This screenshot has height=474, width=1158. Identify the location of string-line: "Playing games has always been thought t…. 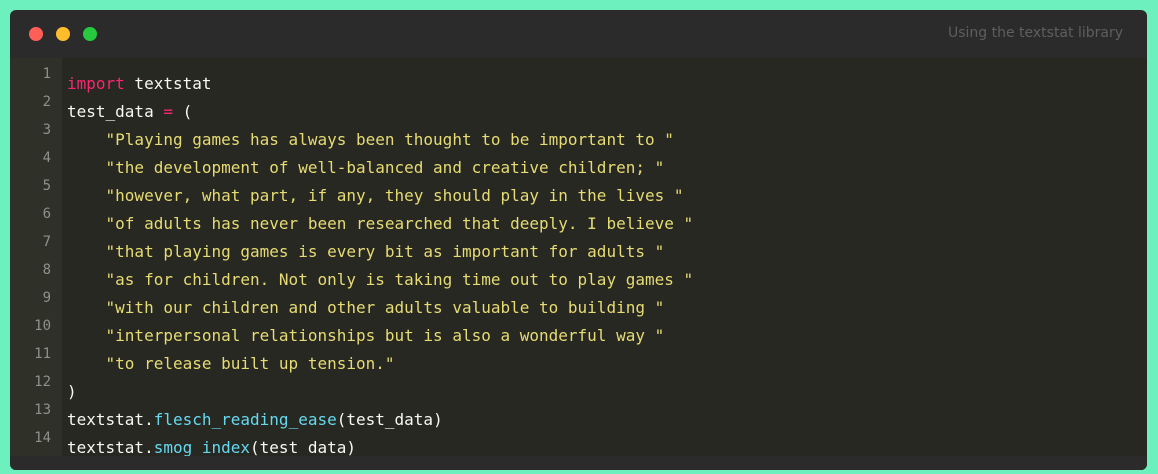
(370, 139).